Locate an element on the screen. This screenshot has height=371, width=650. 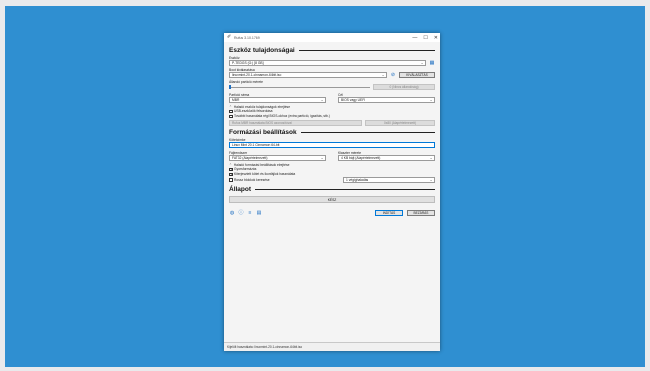
progress-text: KÉSZ is located at coordinates (332, 200).